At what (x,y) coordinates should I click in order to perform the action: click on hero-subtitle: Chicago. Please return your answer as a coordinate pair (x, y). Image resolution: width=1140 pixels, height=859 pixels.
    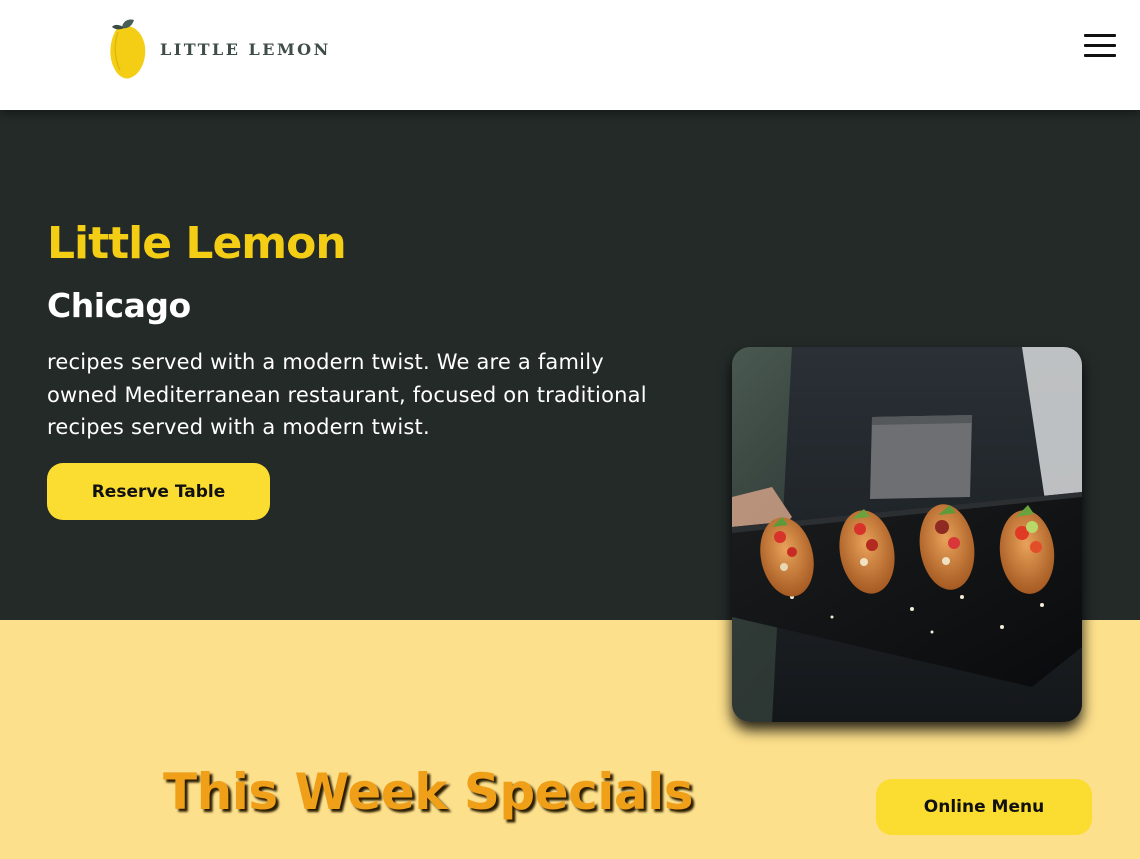
    Looking at the image, I should click on (119, 305).